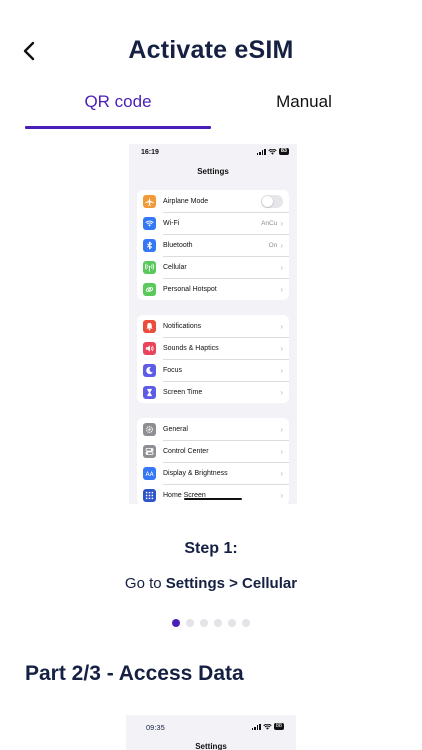  I want to click on status-icons: 88, so click(267, 726).